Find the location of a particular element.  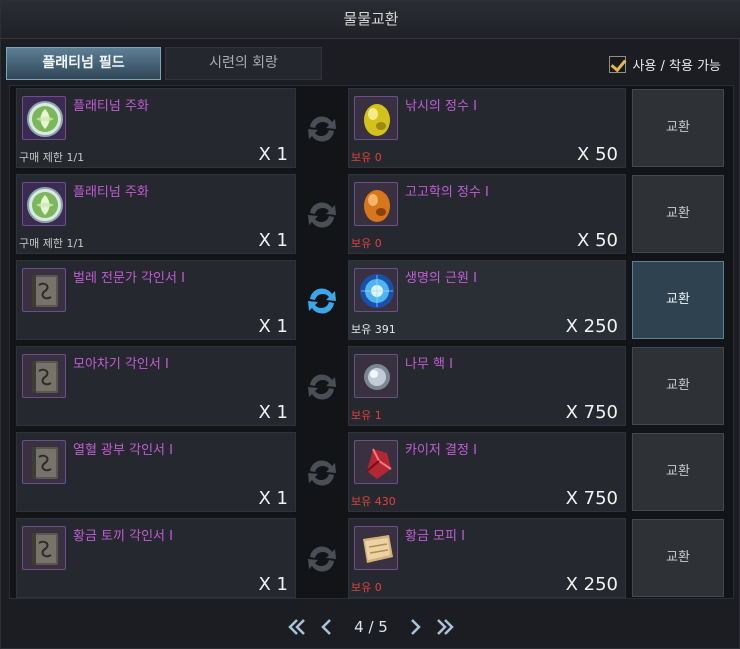

give-item-name: 벌레 전문가 각인서 I is located at coordinates (129, 278).